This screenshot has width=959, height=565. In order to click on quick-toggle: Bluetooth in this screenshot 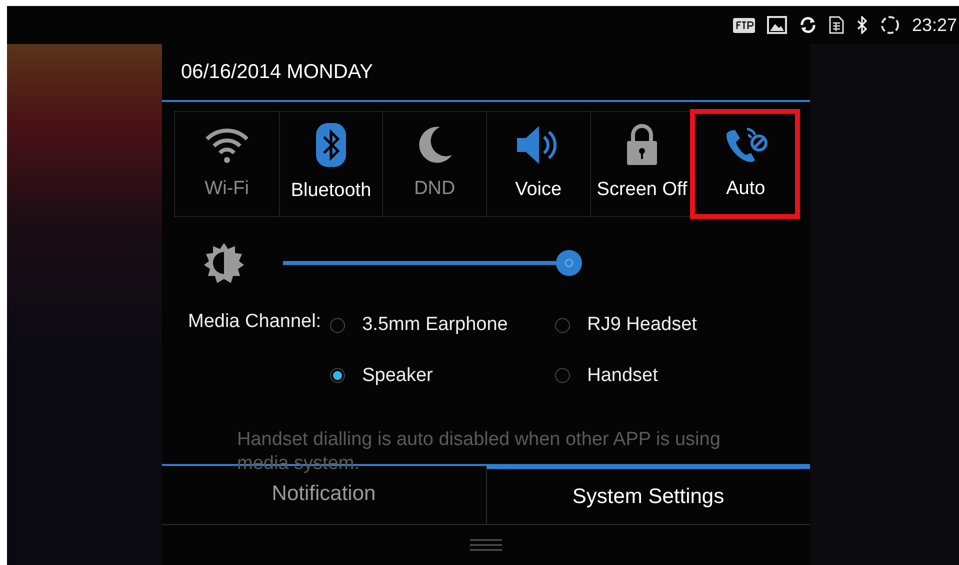, I will do `click(330, 164)`.